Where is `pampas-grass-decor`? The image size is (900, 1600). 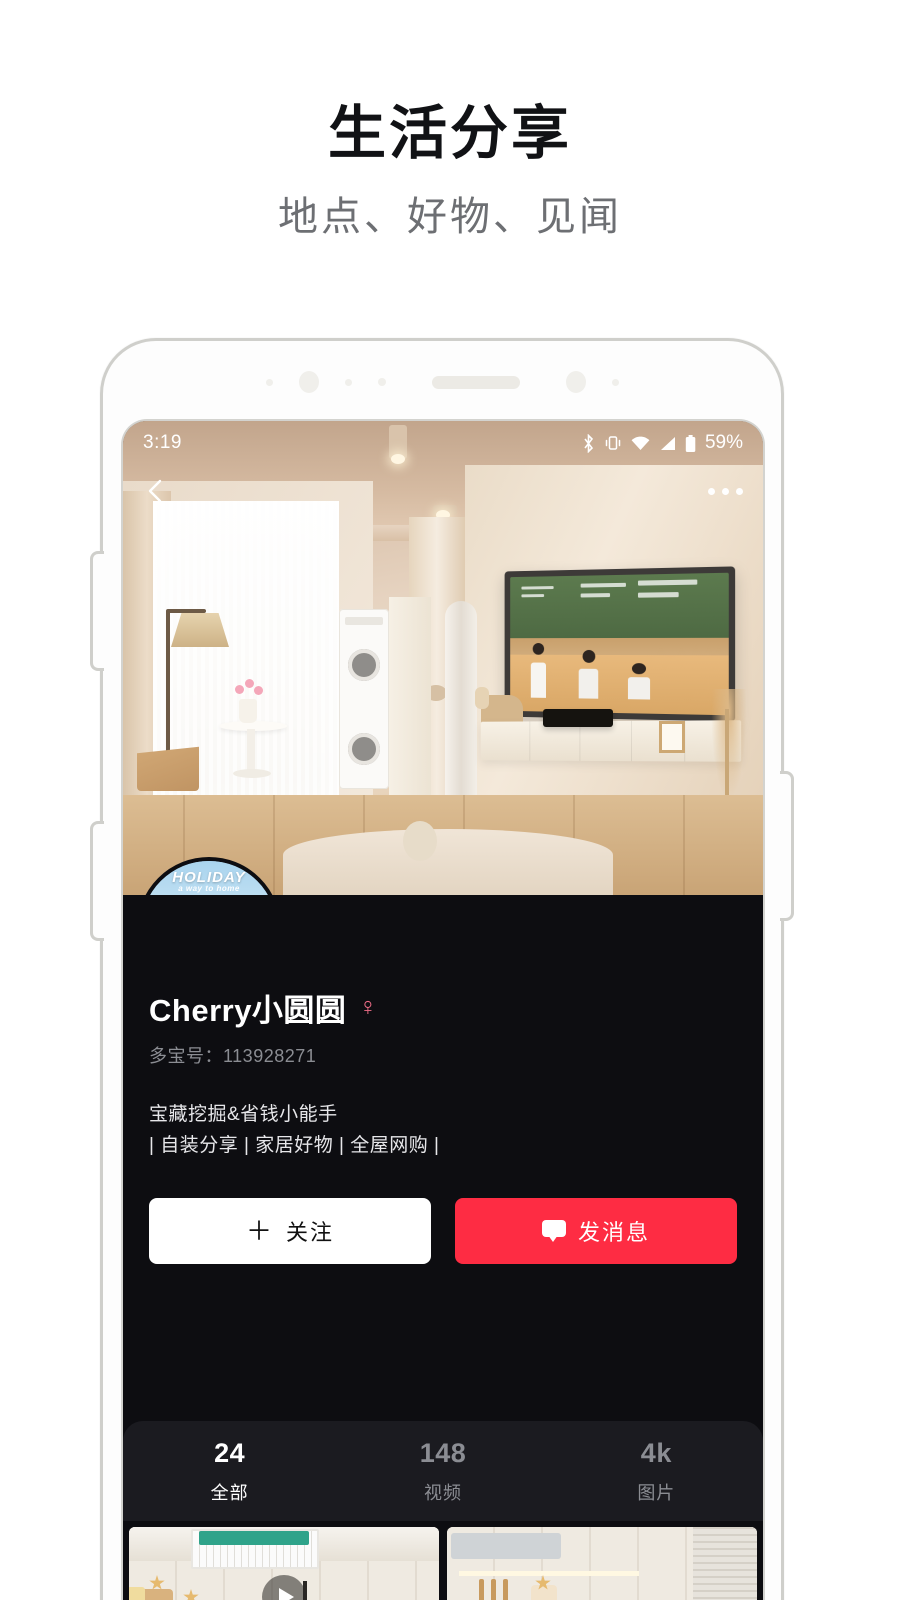
pampas-grass-decor is located at coordinates (729, 744).